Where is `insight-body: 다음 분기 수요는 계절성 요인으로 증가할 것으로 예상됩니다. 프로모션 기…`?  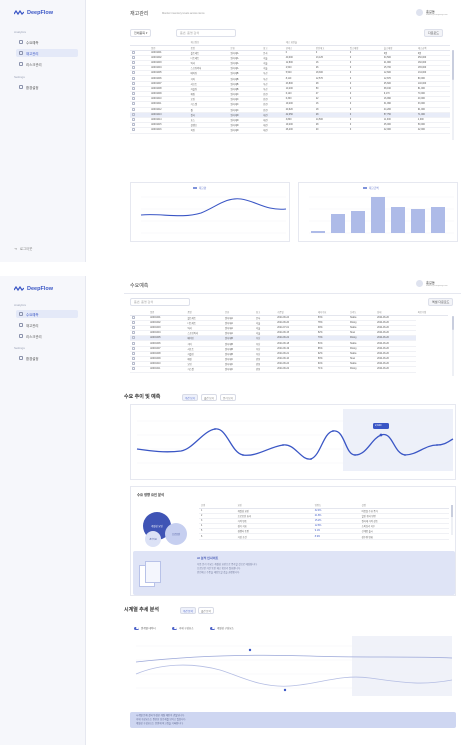 insight-body: 다음 분기 수요는 계절성 요인으로 증가할 것으로 예상됩니다. 프로모션 기… is located at coordinates (227, 569).